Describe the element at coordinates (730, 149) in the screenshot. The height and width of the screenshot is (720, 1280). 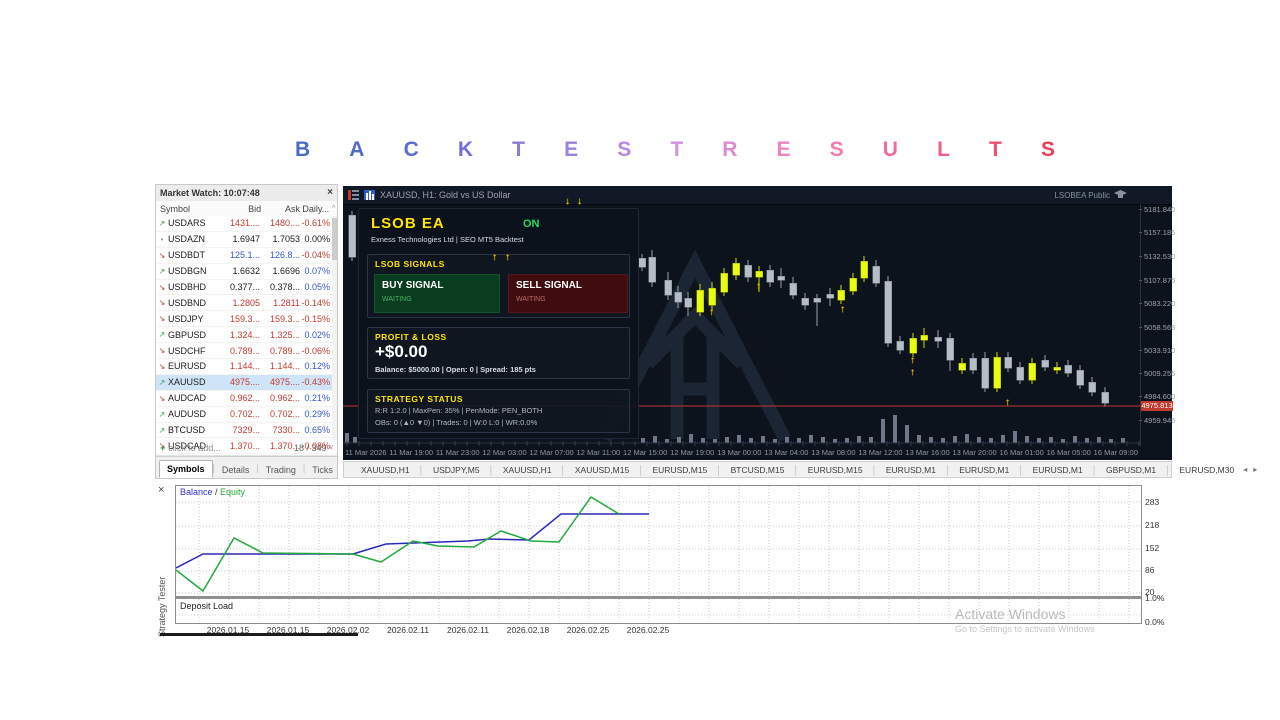
I see `title-letter: R` at that location.